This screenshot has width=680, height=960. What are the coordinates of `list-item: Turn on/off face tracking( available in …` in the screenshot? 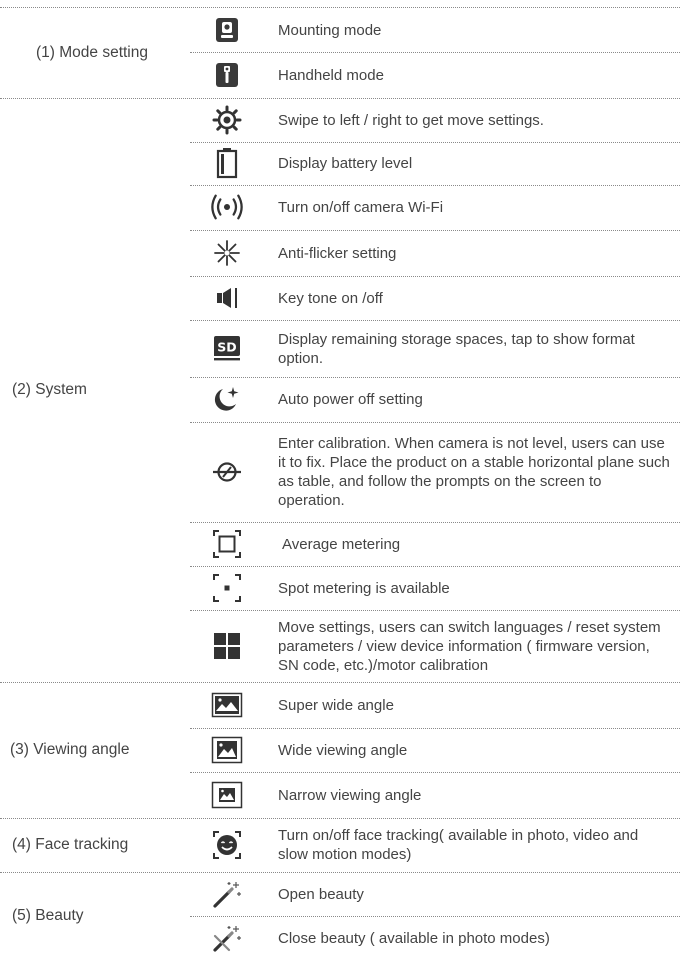 It's located at (435, 845).